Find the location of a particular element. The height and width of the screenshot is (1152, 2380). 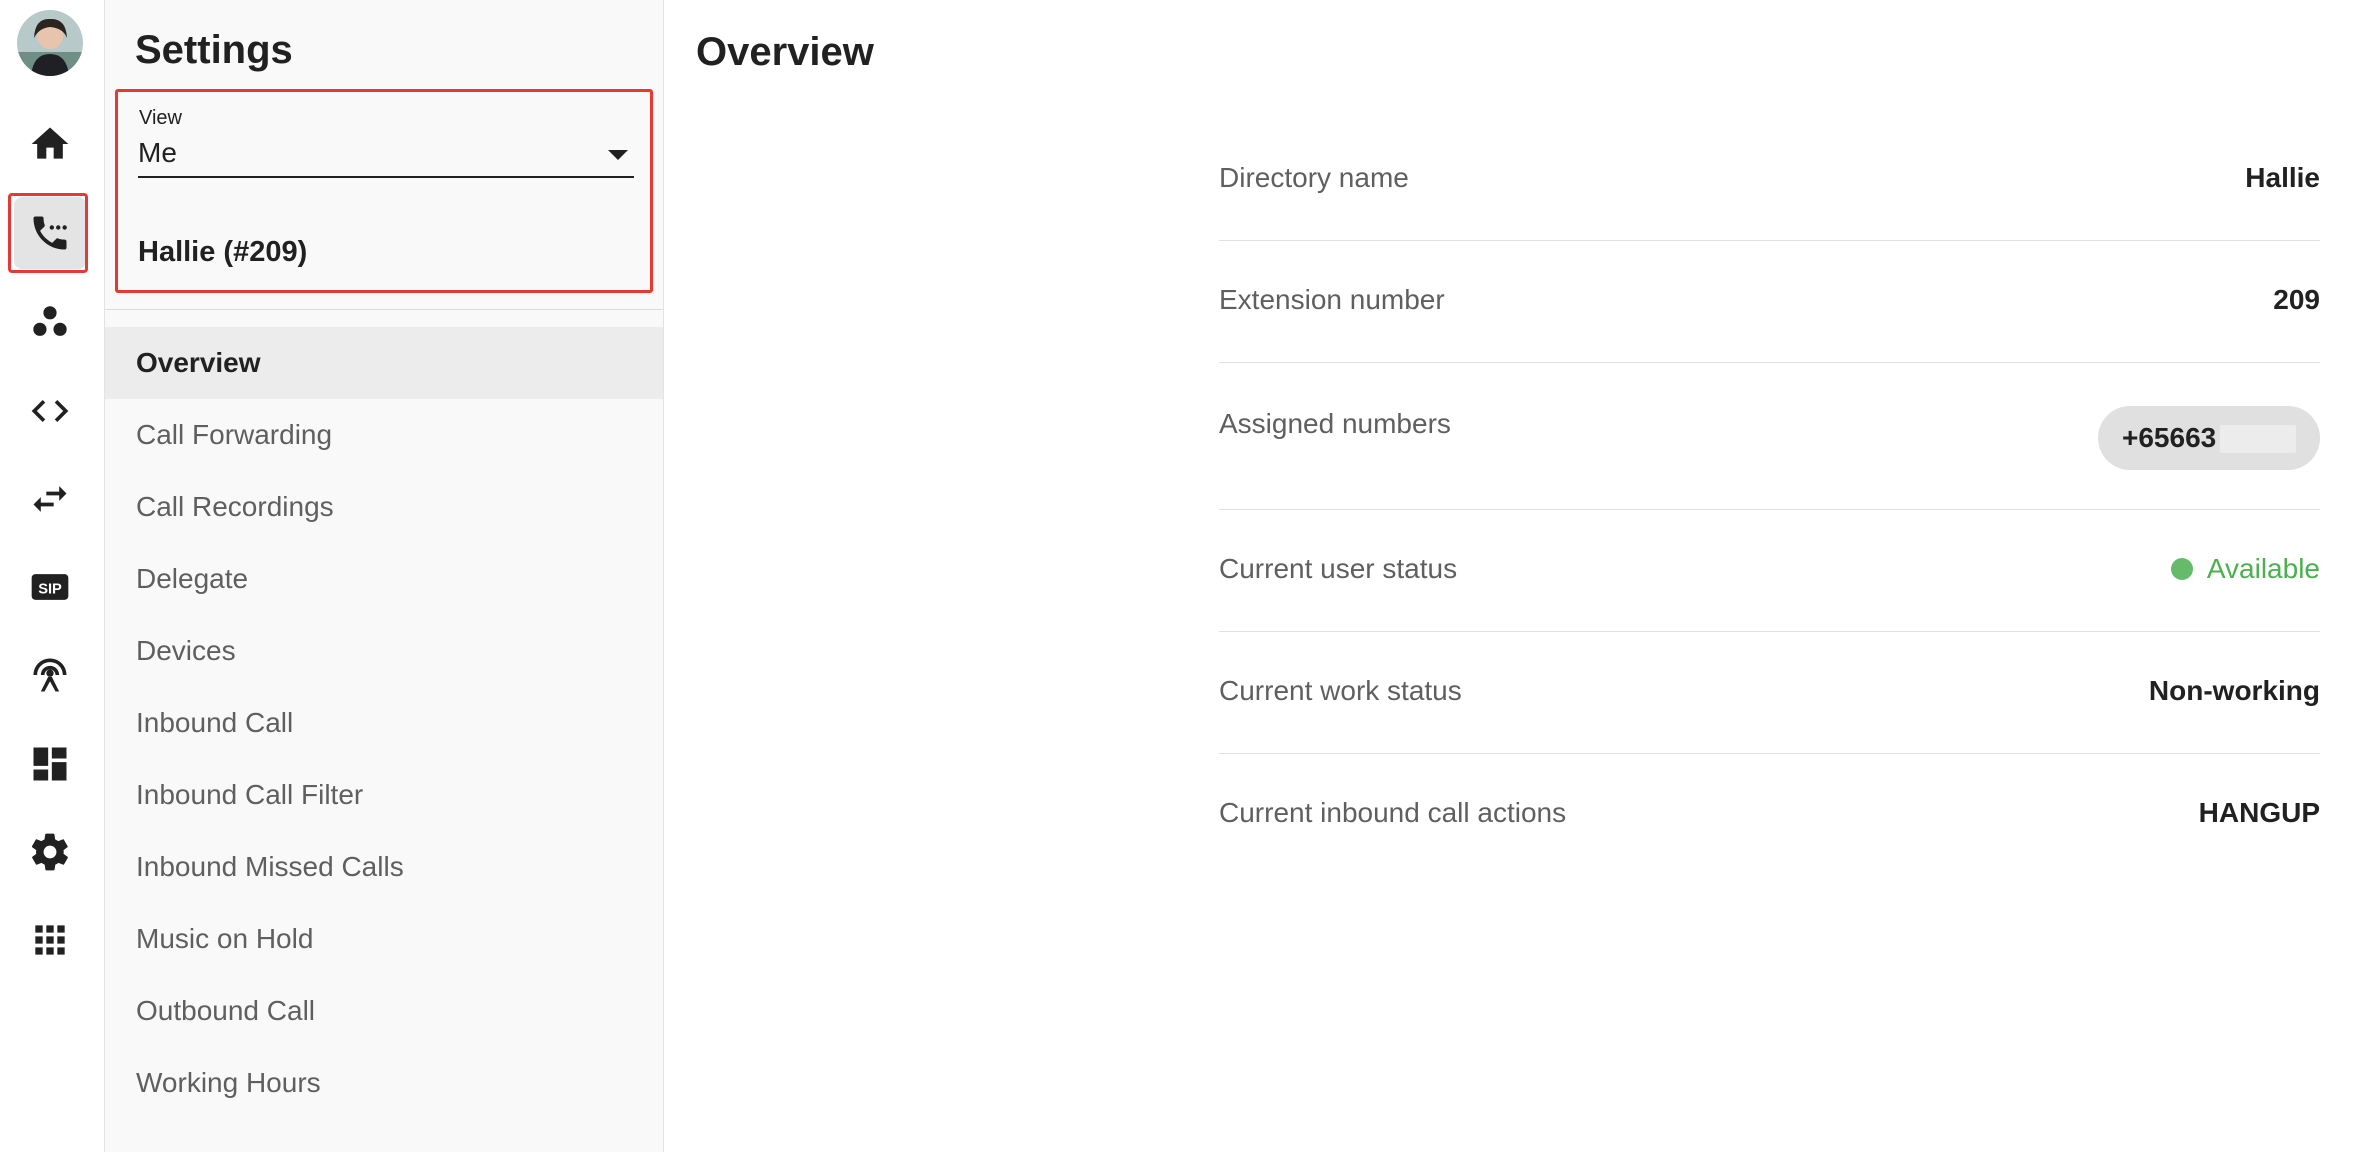

detail-value: Non-working is located at coordinates (2234, 690).